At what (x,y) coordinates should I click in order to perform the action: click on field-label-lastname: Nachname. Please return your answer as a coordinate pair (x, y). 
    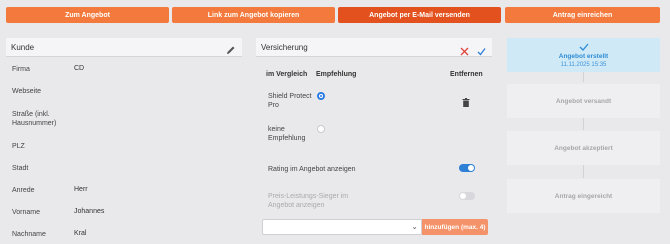
    Looking at the image, I should click on (29, 234).